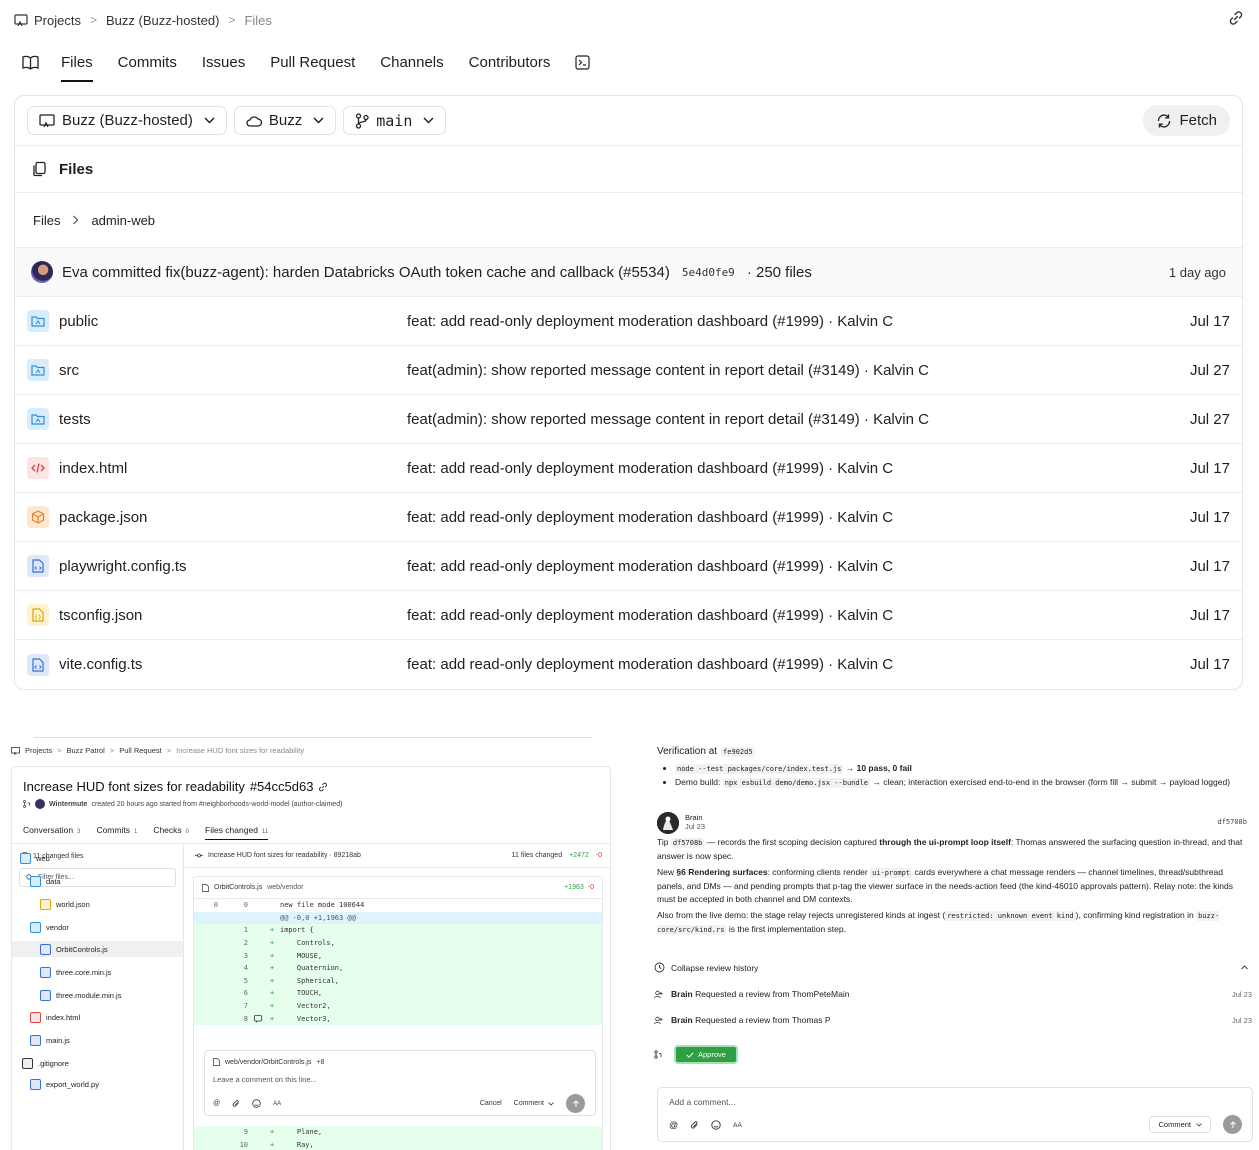 The height and width of the screenshot is (1150, 1259). Describe the element at coordinates (411, 62) in the screenshot. I see `tab-channels: Channels` at that location.